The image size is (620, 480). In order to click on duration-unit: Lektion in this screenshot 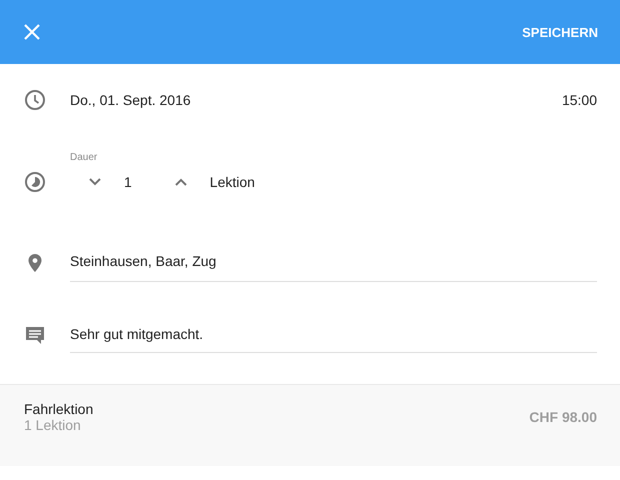, I will do `click(232, 182)`.